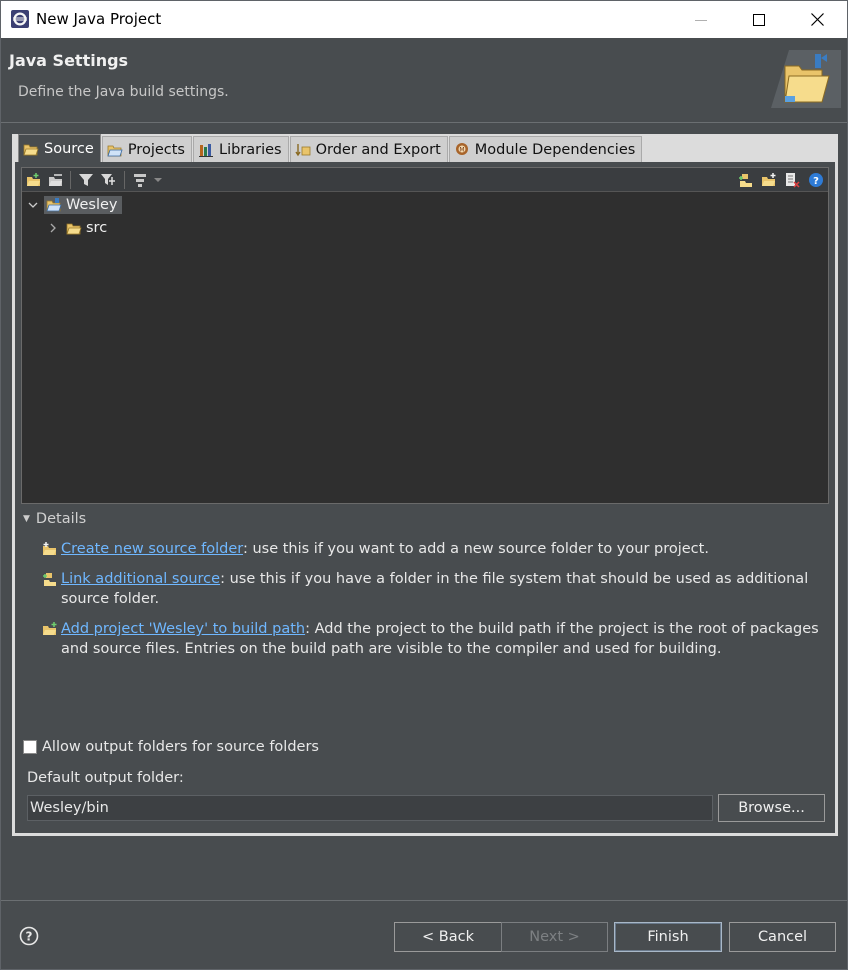 Image resolution: width=848 pixels, height=970 pixels. What do you see at coordinates (424, 122) in the screenshot?
I see `header-separator` at bounding box center [424, 122].